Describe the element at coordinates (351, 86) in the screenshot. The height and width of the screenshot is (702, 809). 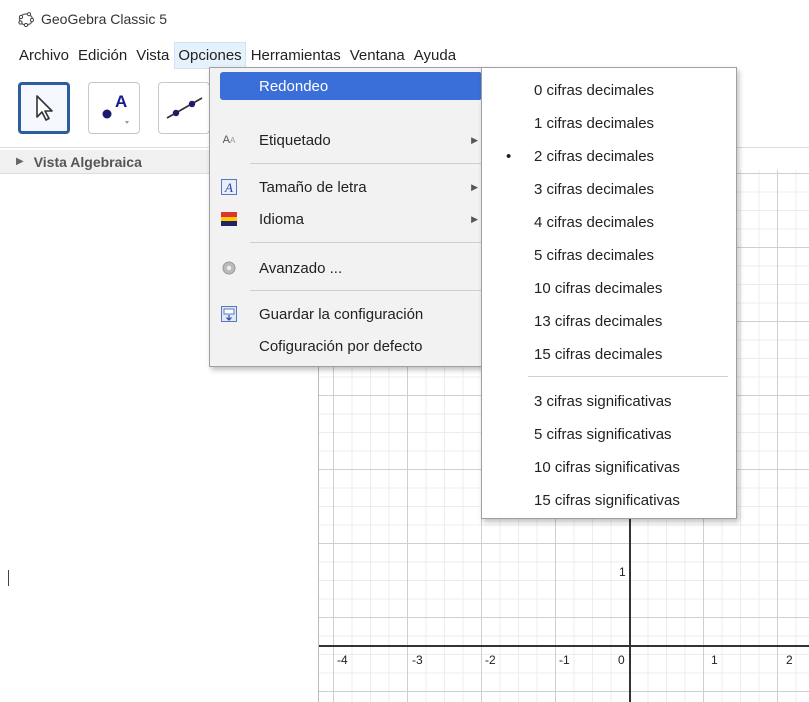
I see `menu-item-redondeo: Redondeo` at that location.